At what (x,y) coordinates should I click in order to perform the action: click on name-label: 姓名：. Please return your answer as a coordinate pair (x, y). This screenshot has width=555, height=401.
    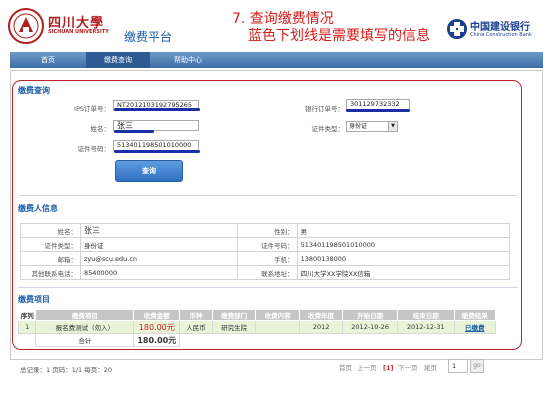
    Looking at the image, I should click on (100, 129).